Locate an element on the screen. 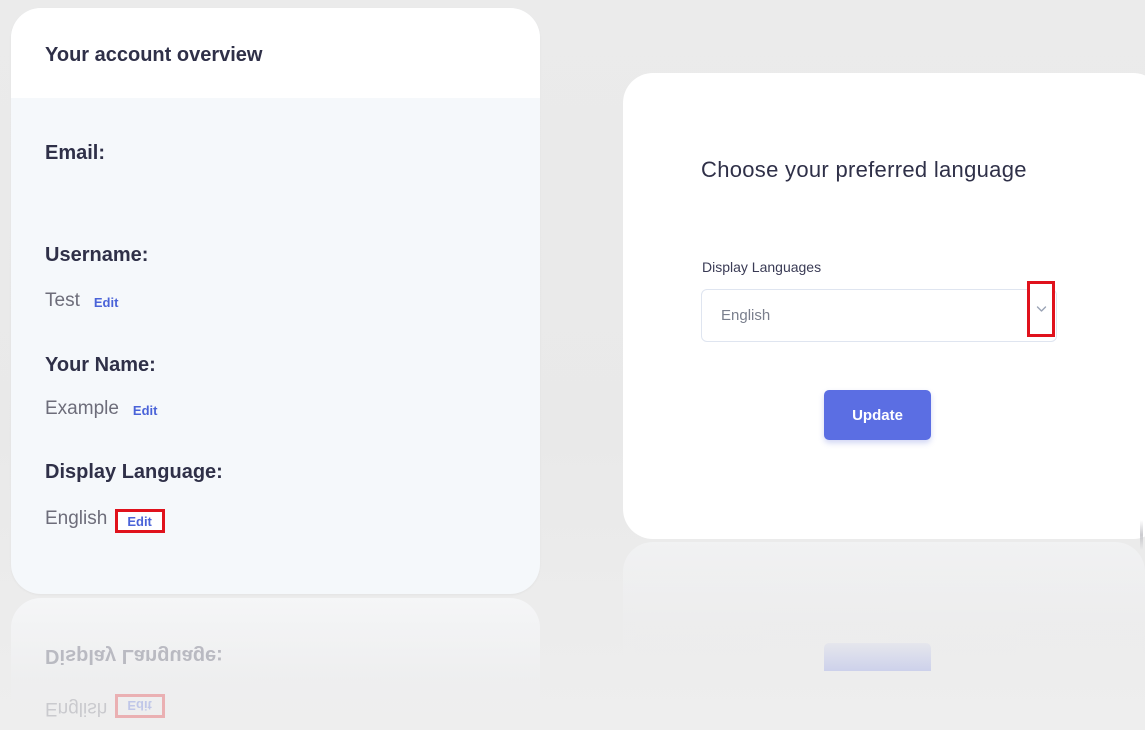  chevron-down-icon is located at coordinates (1041, 309).